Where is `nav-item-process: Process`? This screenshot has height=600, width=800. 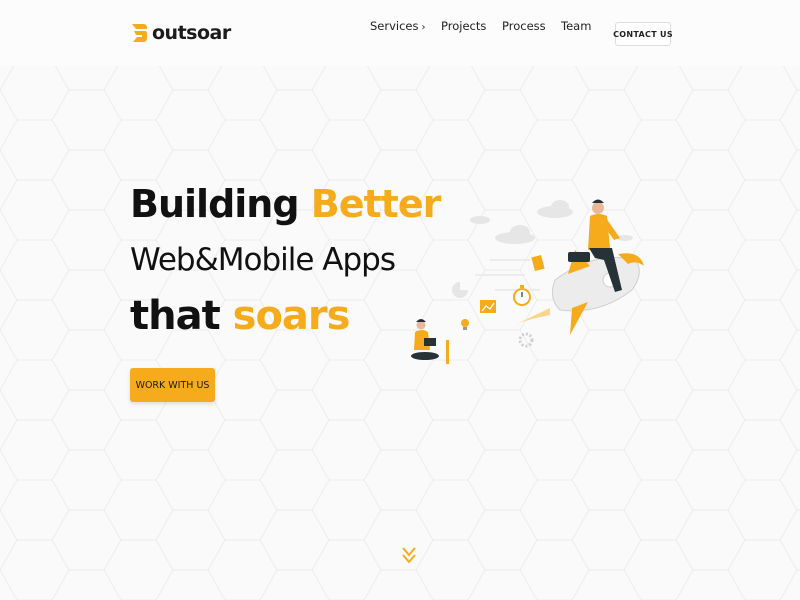
nav-item-process: Process is located at coordinates (524, 26).